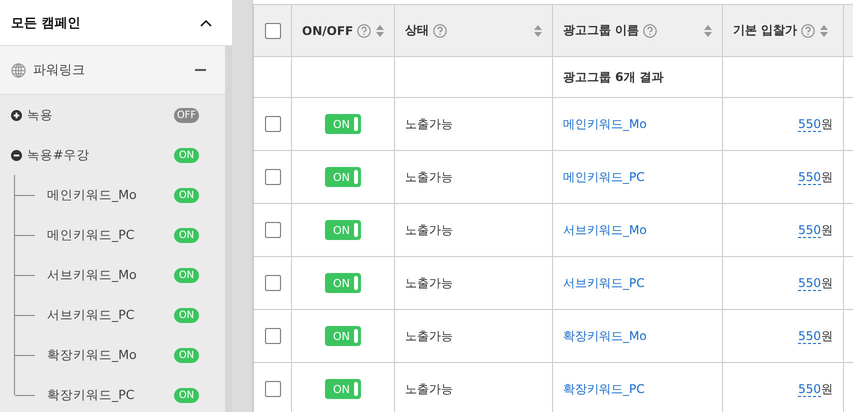  Describe the element at coordinates (605, 123) in the screenshot. I see `adgroup-link: 메인키워드_Mo` at that location.